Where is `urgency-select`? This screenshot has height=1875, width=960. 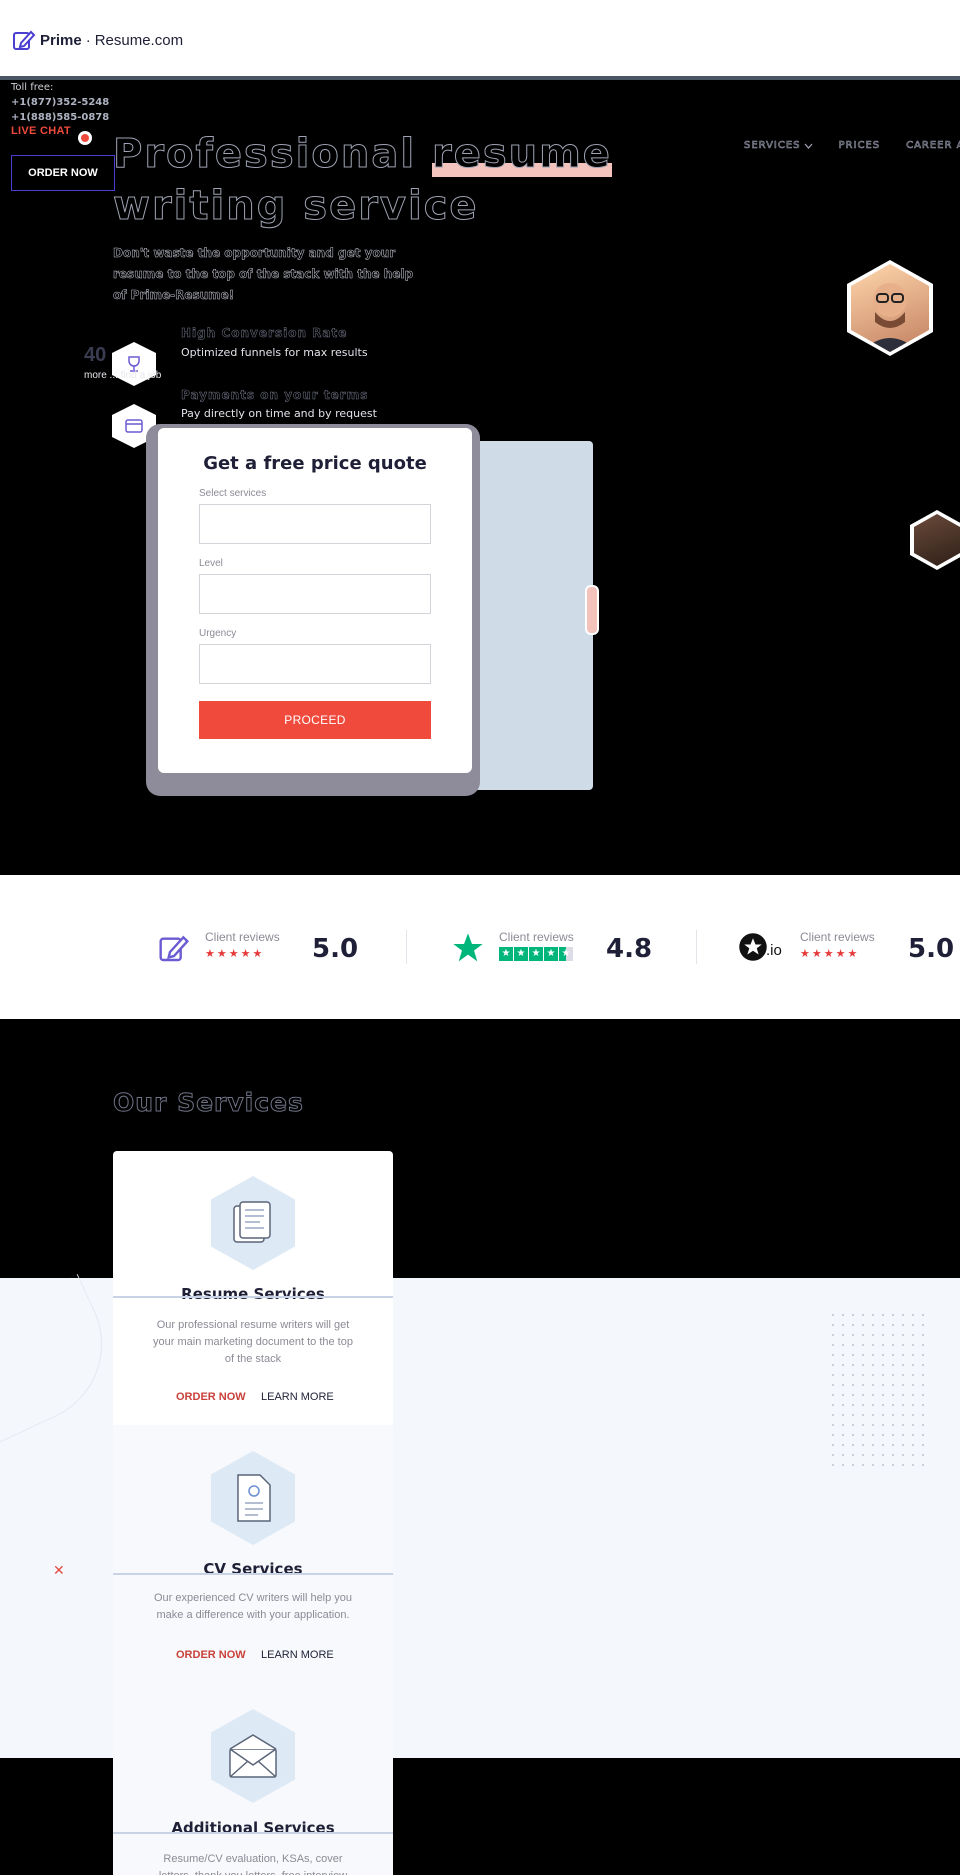 urgency-select is located at coordinates (315, 664).